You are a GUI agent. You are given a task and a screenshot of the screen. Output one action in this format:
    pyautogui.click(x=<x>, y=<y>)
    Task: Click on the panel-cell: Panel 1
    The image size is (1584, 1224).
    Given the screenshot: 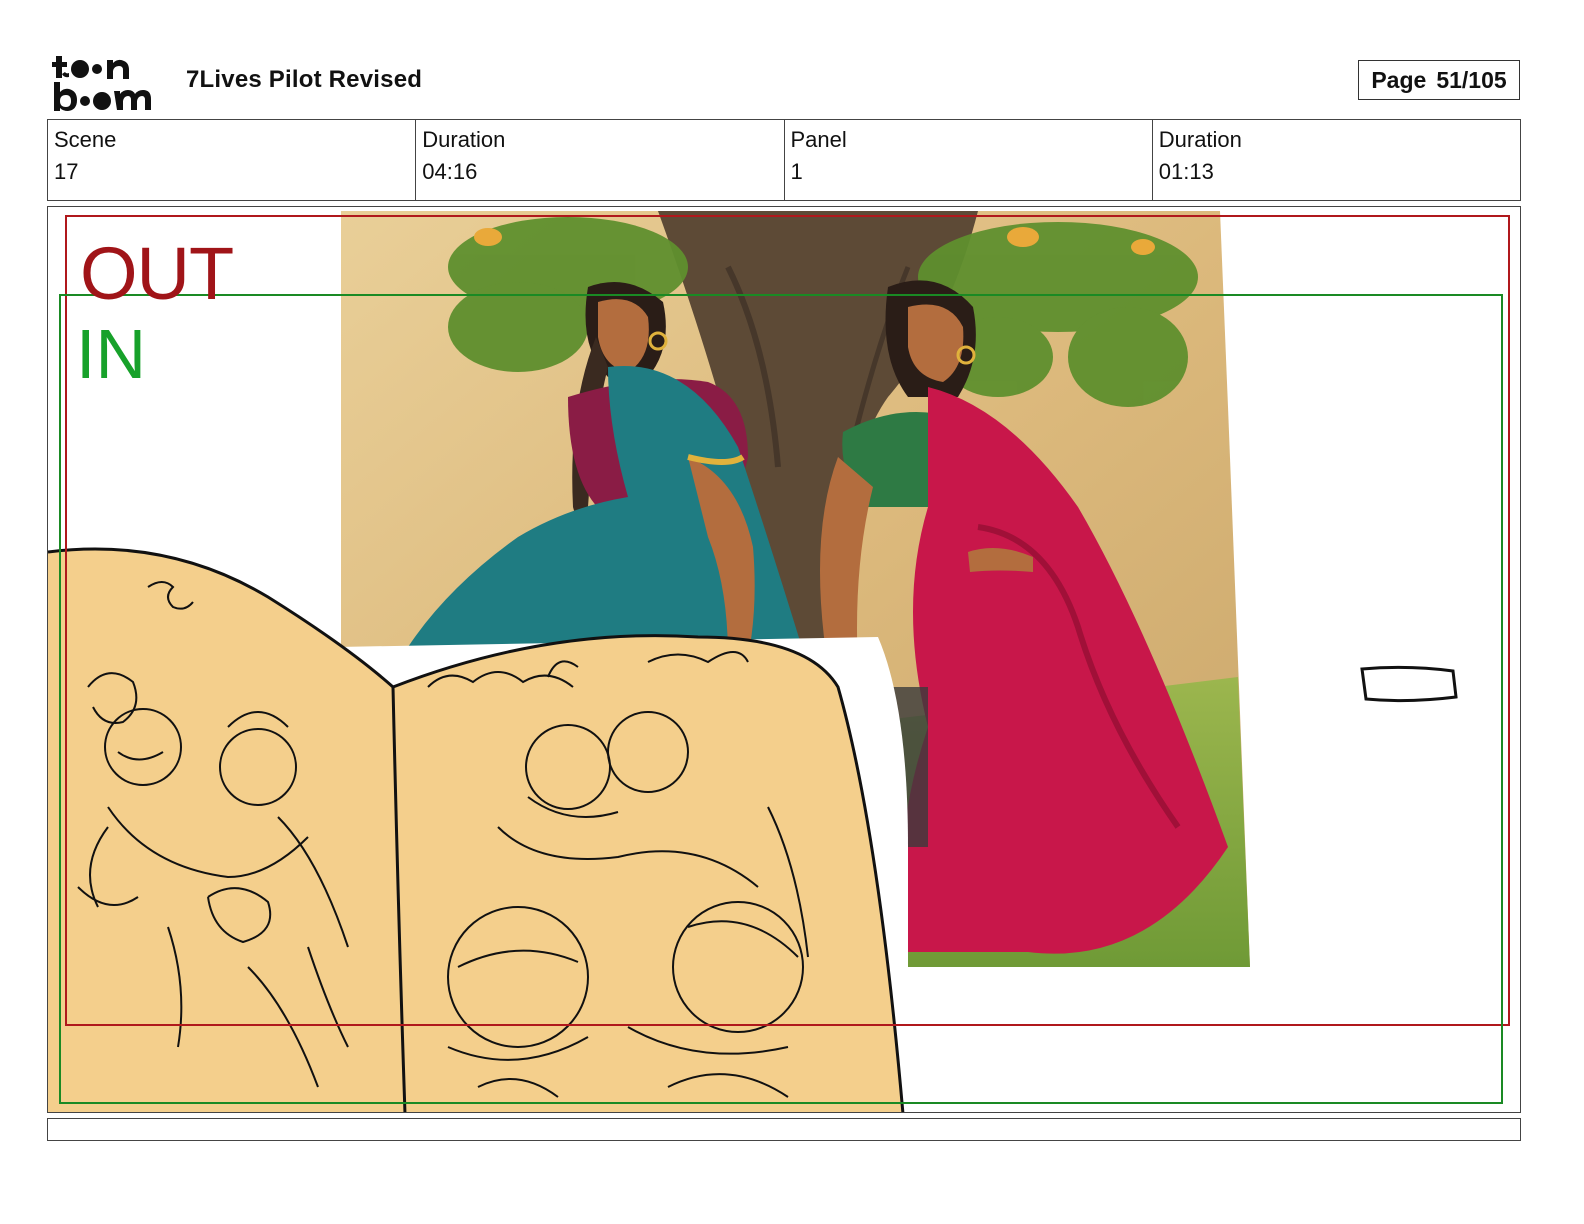 What is the action you would take?
    pyautogui.click(x=969, y=160)
    